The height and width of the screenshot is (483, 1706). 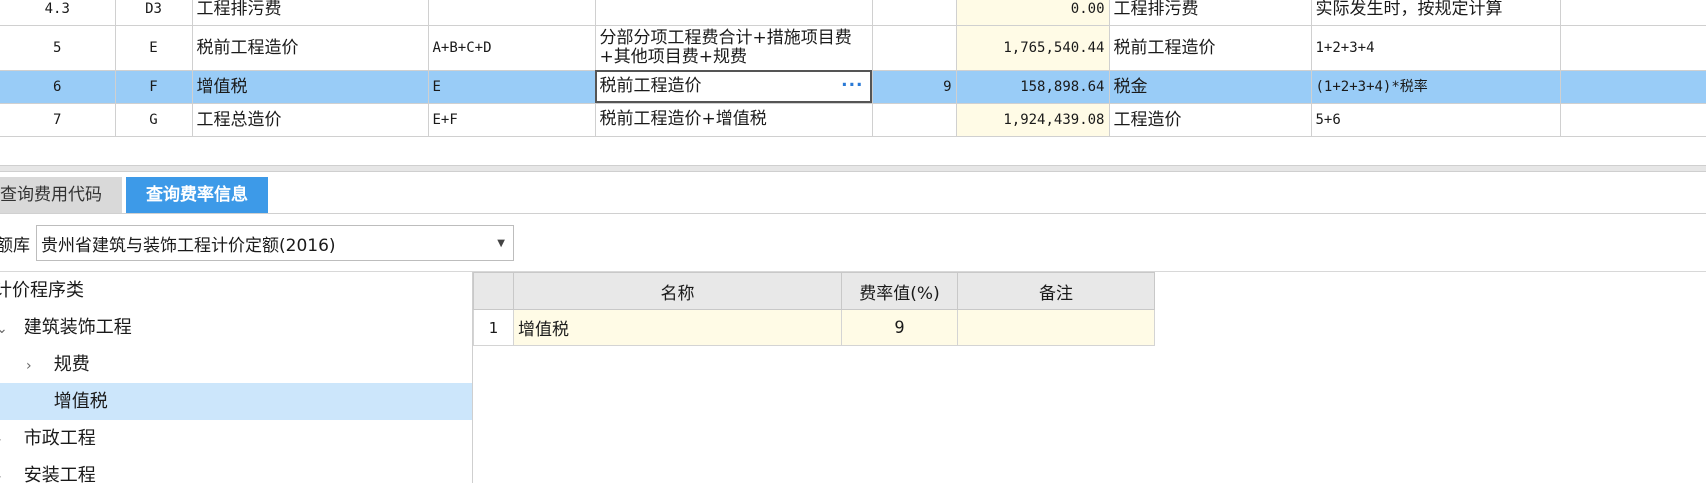 I want to click on rate-table-header: 名称 费率值(%) 备注, so click(x=814, y=291).